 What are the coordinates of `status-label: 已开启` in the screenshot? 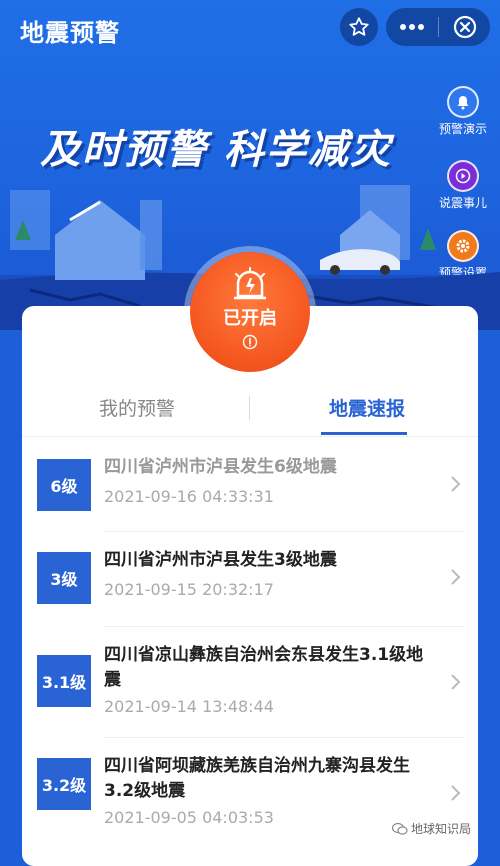 It's located at (250, 318).